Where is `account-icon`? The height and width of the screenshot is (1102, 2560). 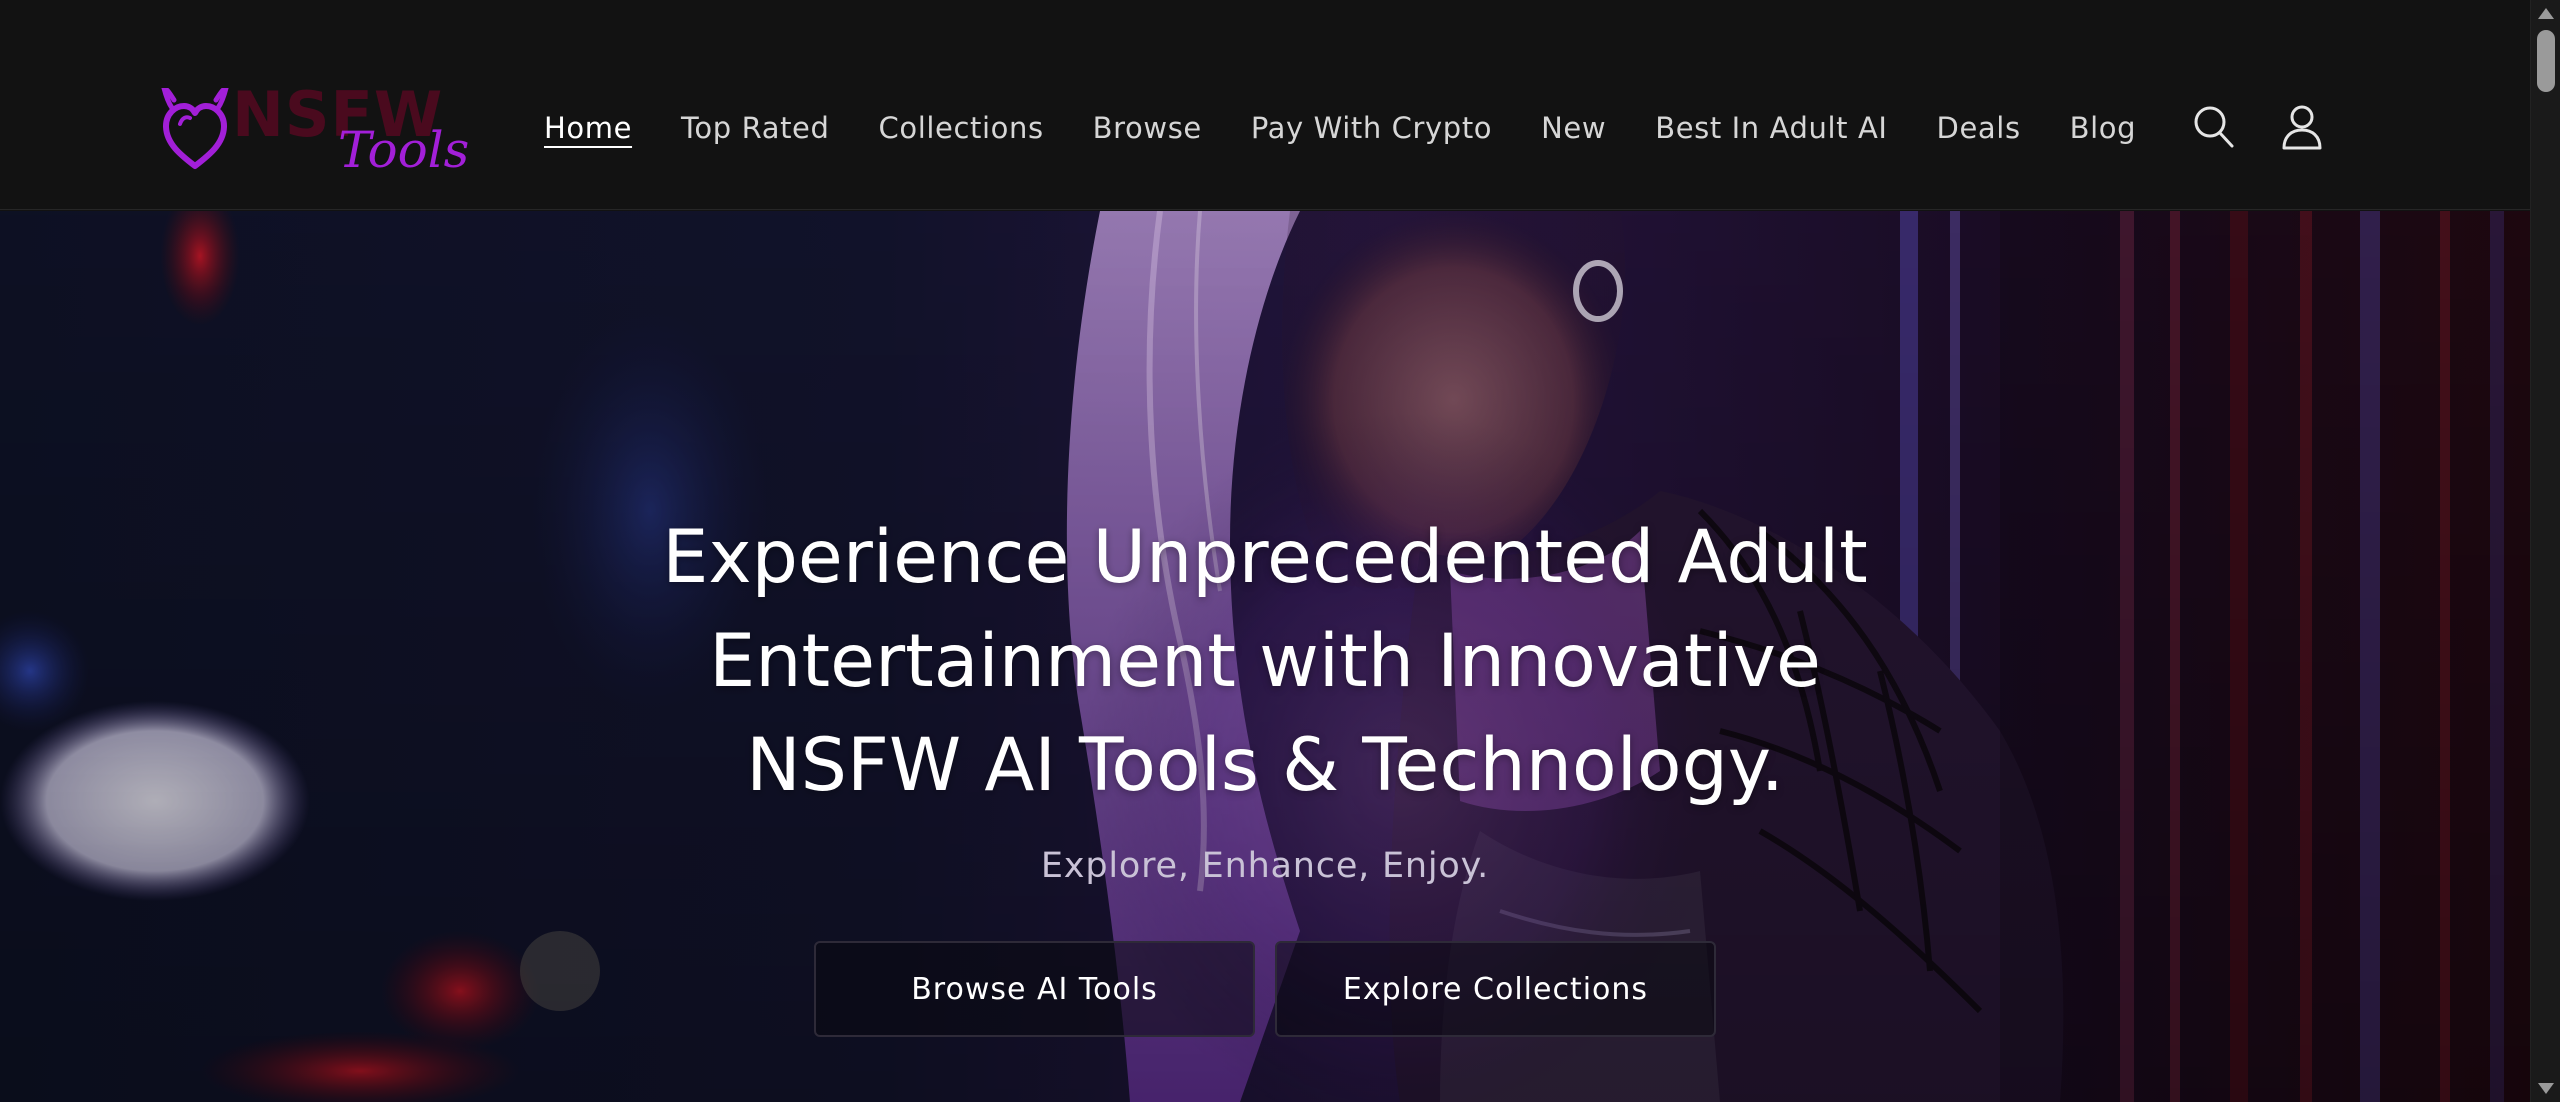 account-icon is located at coordinates (2302, 127).